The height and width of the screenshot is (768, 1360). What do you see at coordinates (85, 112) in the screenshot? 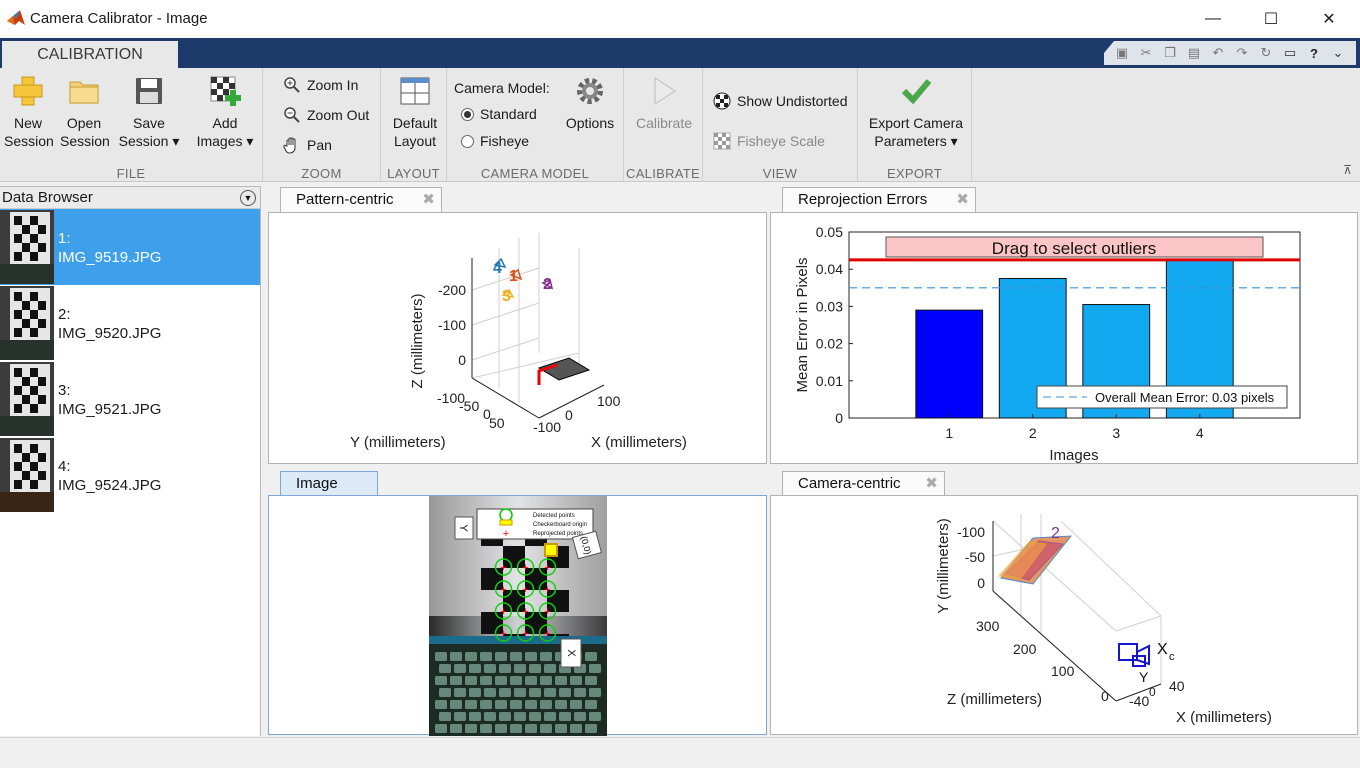
I see `open-session-button: Open Session` at bounding box center [85, 112].